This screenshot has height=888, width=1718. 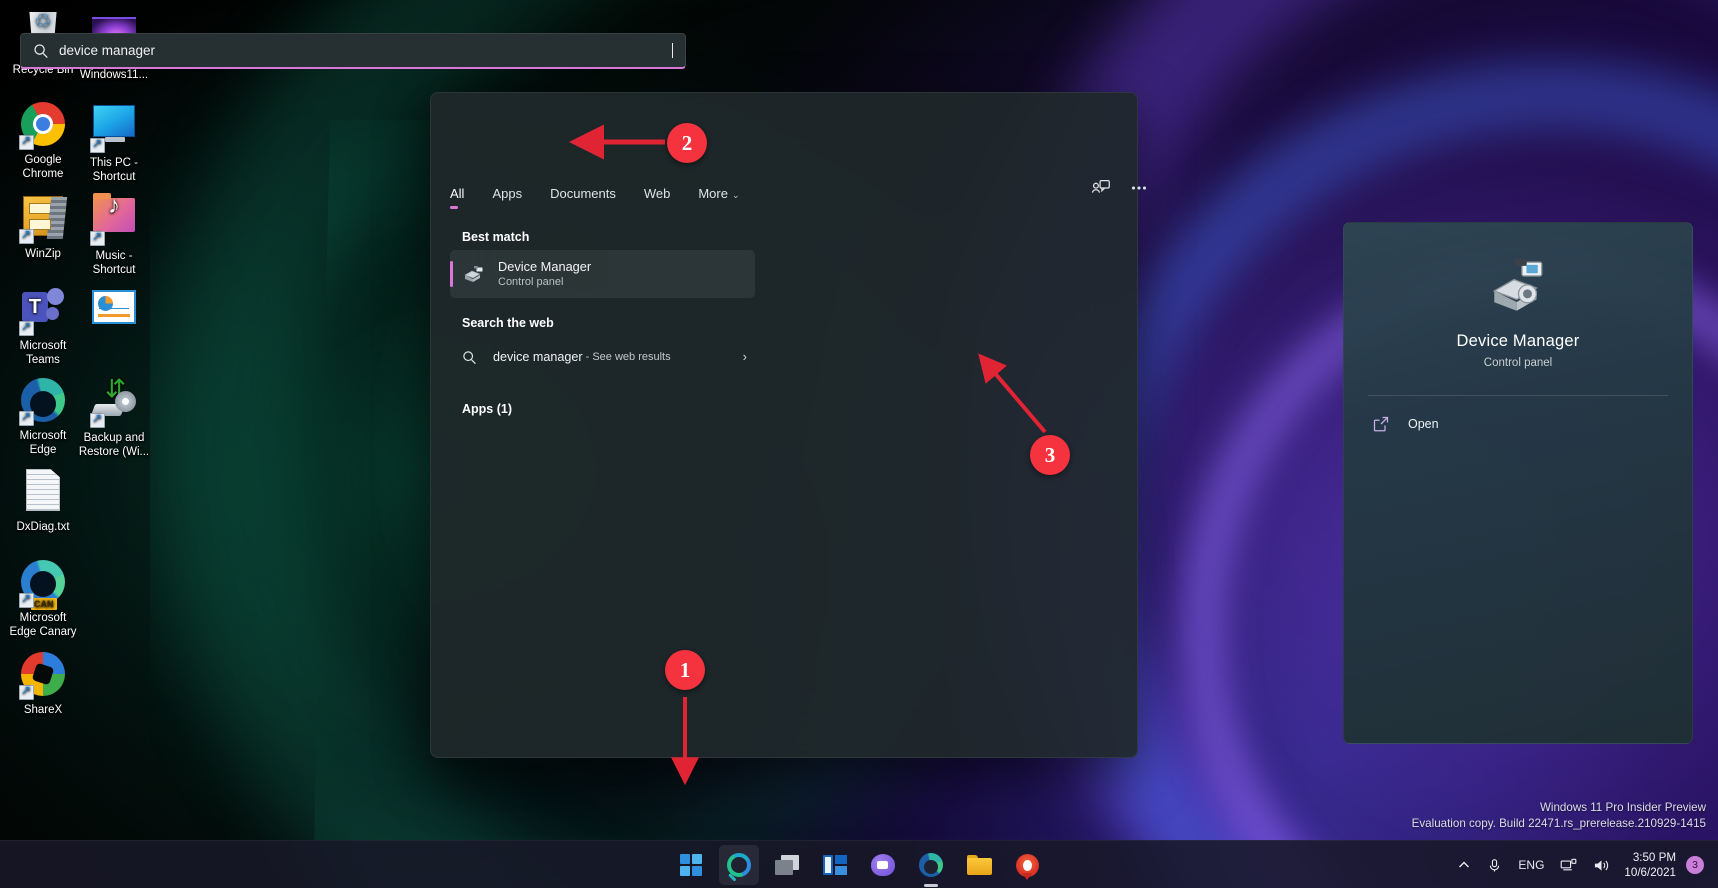 I want to click on desktop-icon-this-pc: This PC - Shortcut, so click(x=114, y=142).